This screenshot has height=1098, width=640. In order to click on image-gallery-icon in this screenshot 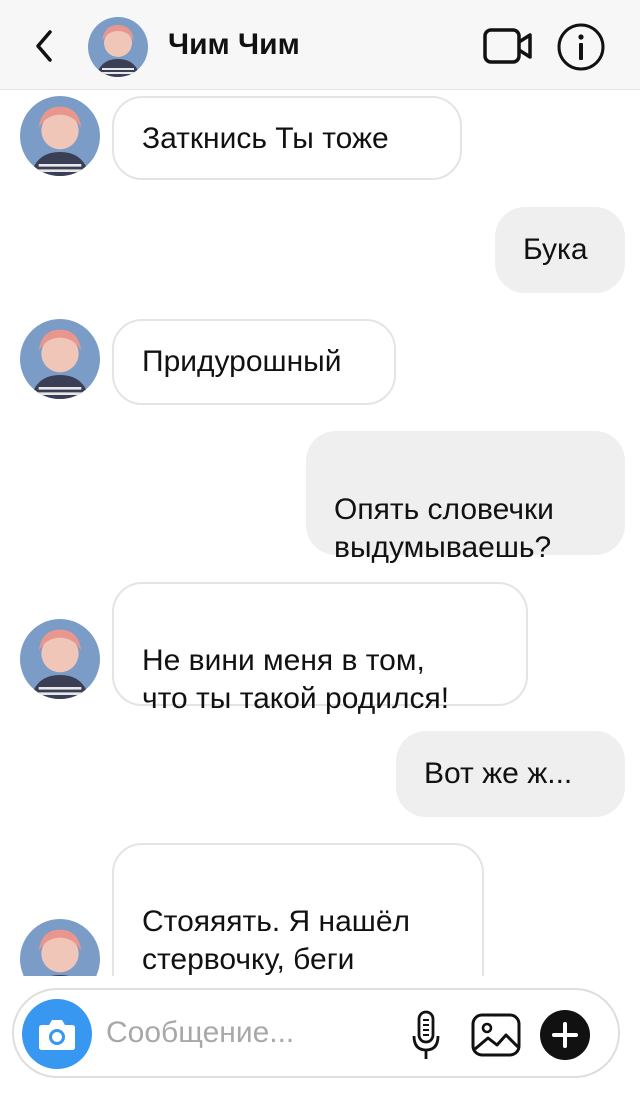, I will do `click(496, 1035)`.